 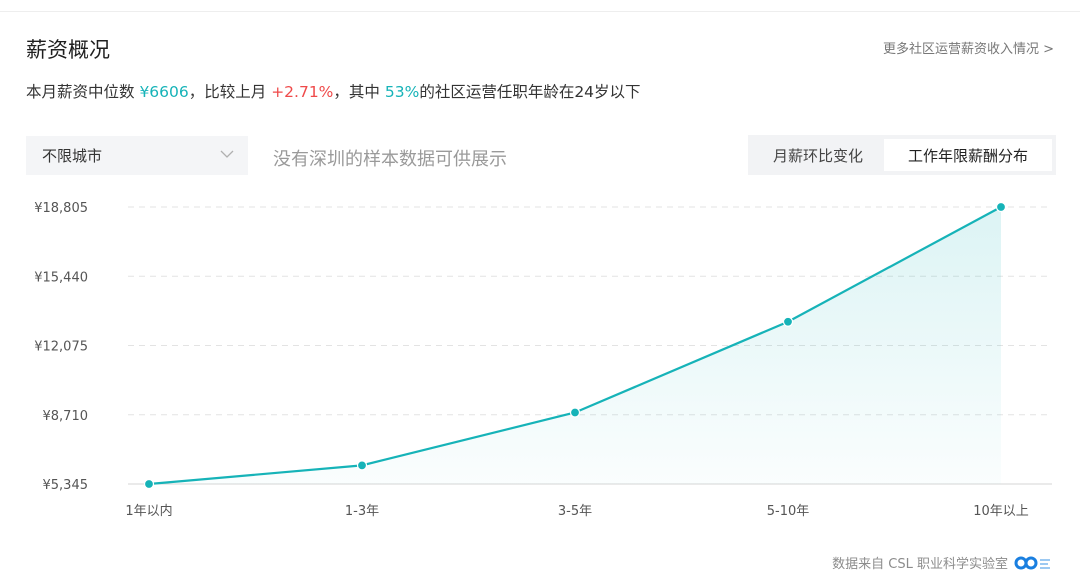 I want to click on summary-prefix: 本月薪资中位数, so click(x=83, y=92).